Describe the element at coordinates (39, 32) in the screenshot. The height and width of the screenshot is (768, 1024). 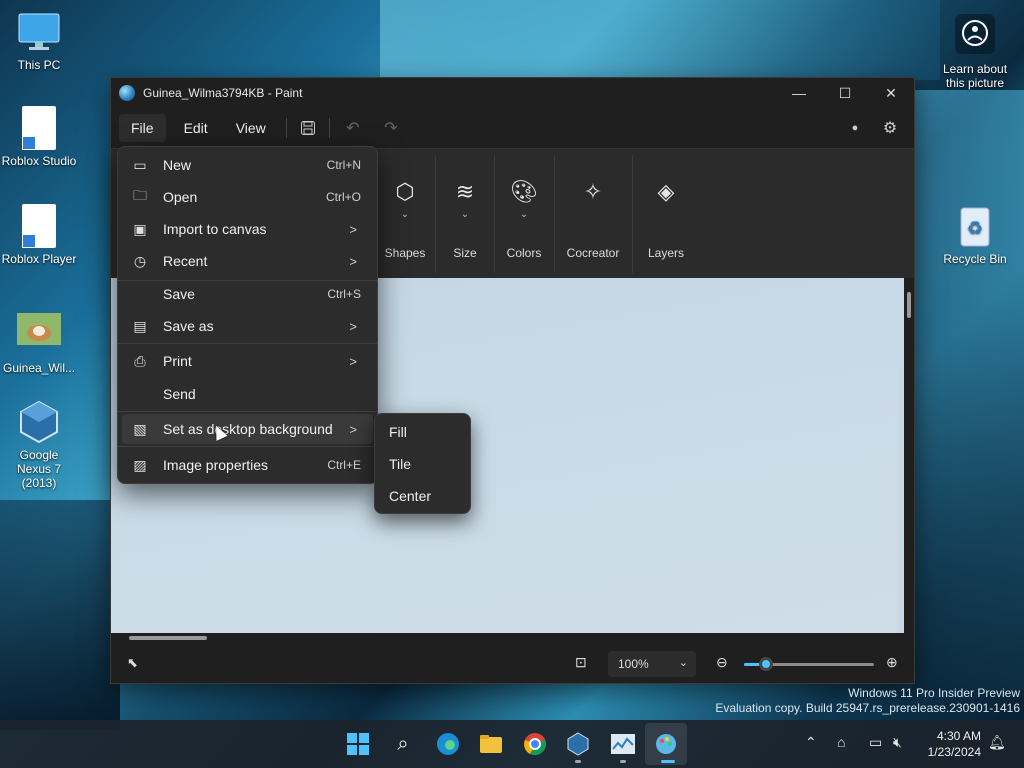
I see `monitor-icon` at that location.